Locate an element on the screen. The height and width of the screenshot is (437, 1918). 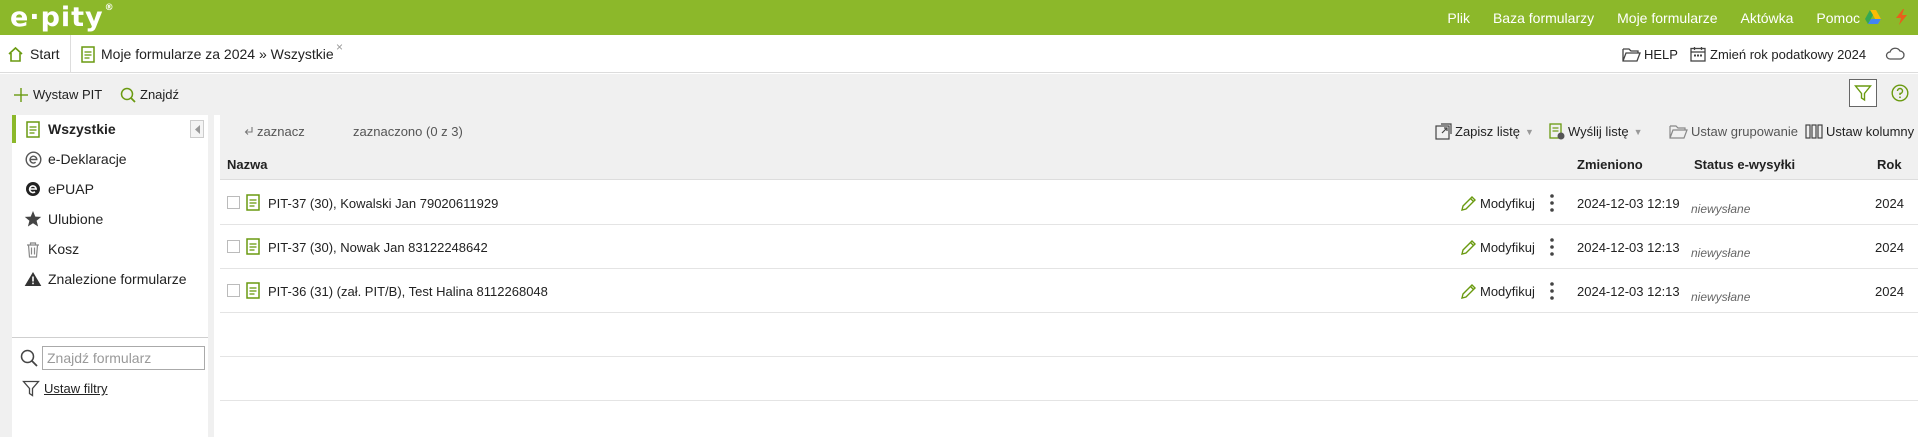
column-header-status: Status e-wysyłki is located at coordinates (1744, 164).